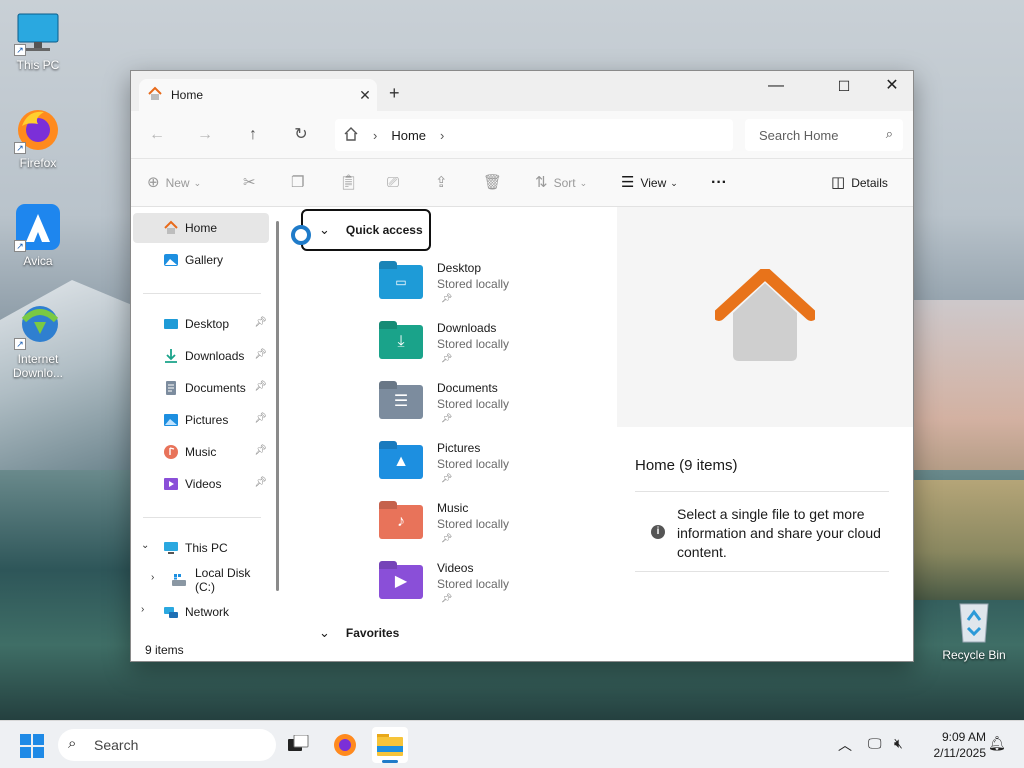 Image resolution: width=1024 pixels, height=768 pixels. I want to click on divider, so click(762, 491).